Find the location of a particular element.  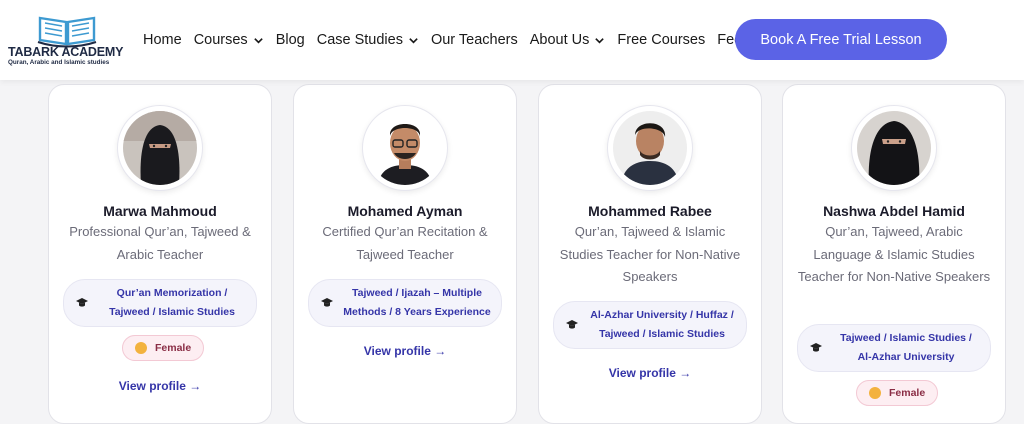

veiled-woman-avatar-icon is located at coordinates (160, 148).